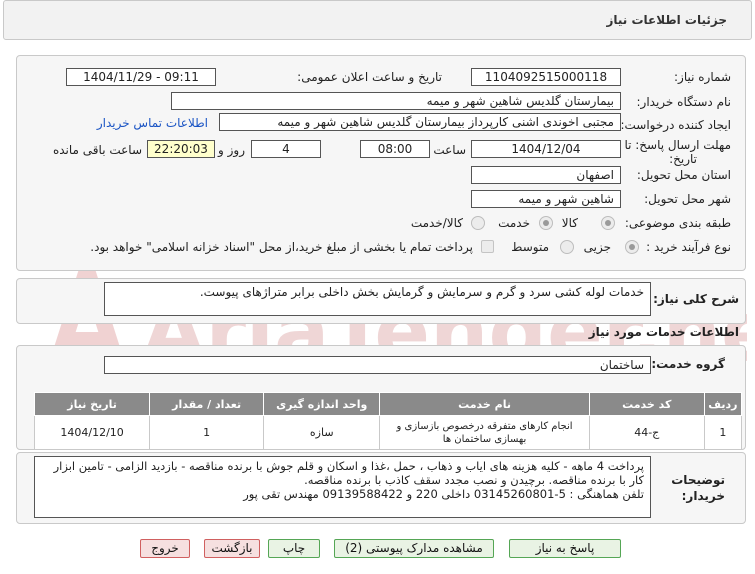 The height and width of the screenshot is (574, 755). What do you see at coordinates (449, 150) in the screenshot?
I see `deadline-time-label: ساعت` at bounding box center [449, 150].